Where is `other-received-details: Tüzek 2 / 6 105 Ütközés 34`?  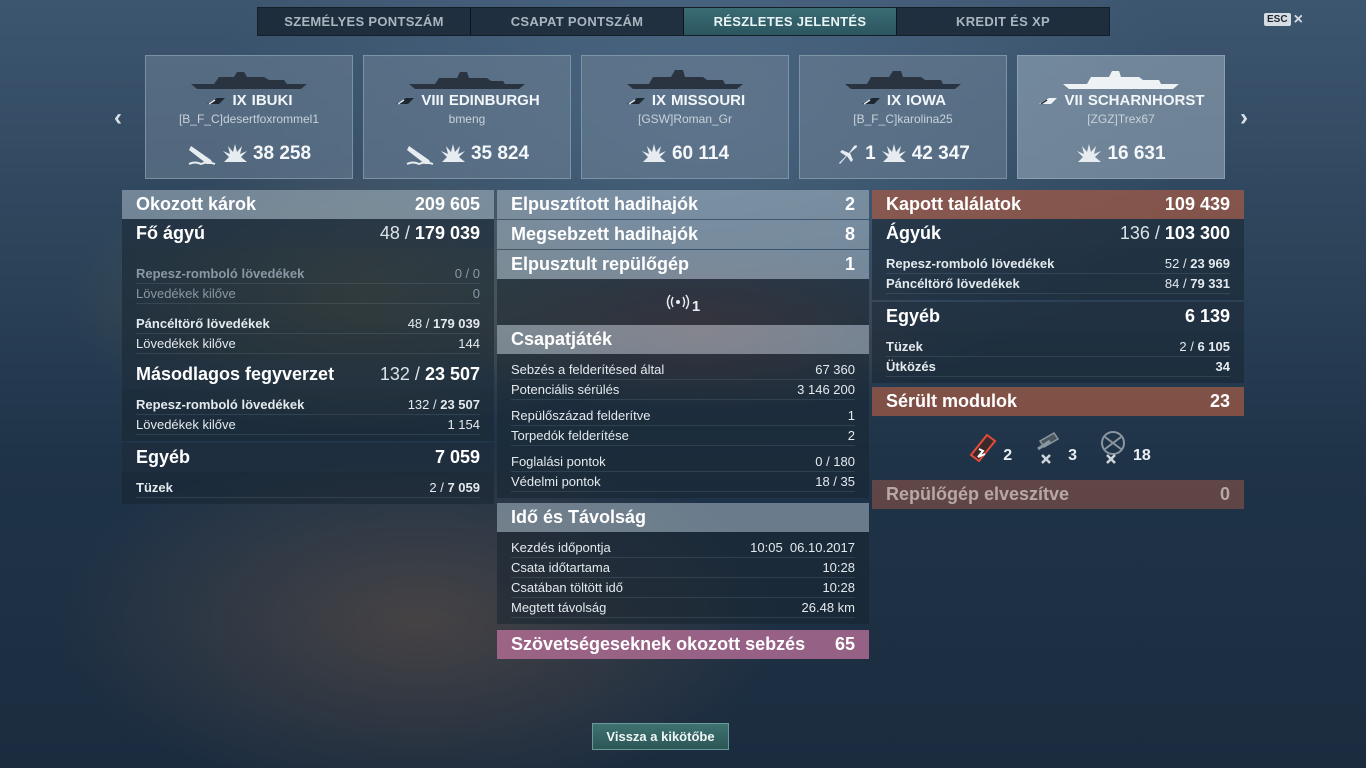
other-received-details: Tüzek 2 / 6 105 Ütközés 34 is located at coordinates (1058, 357).